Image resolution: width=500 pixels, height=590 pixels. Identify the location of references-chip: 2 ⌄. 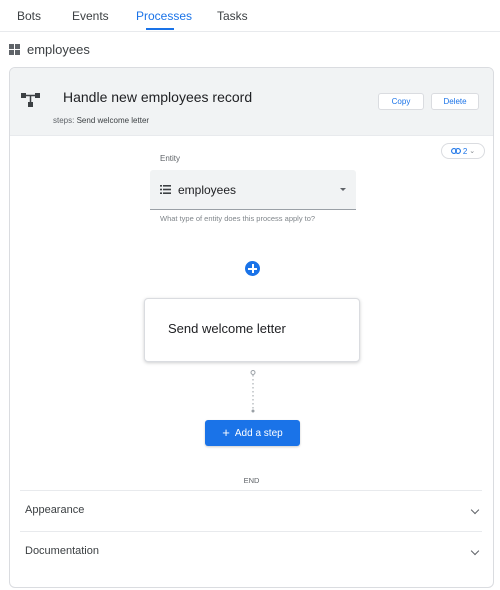
(463, 151).